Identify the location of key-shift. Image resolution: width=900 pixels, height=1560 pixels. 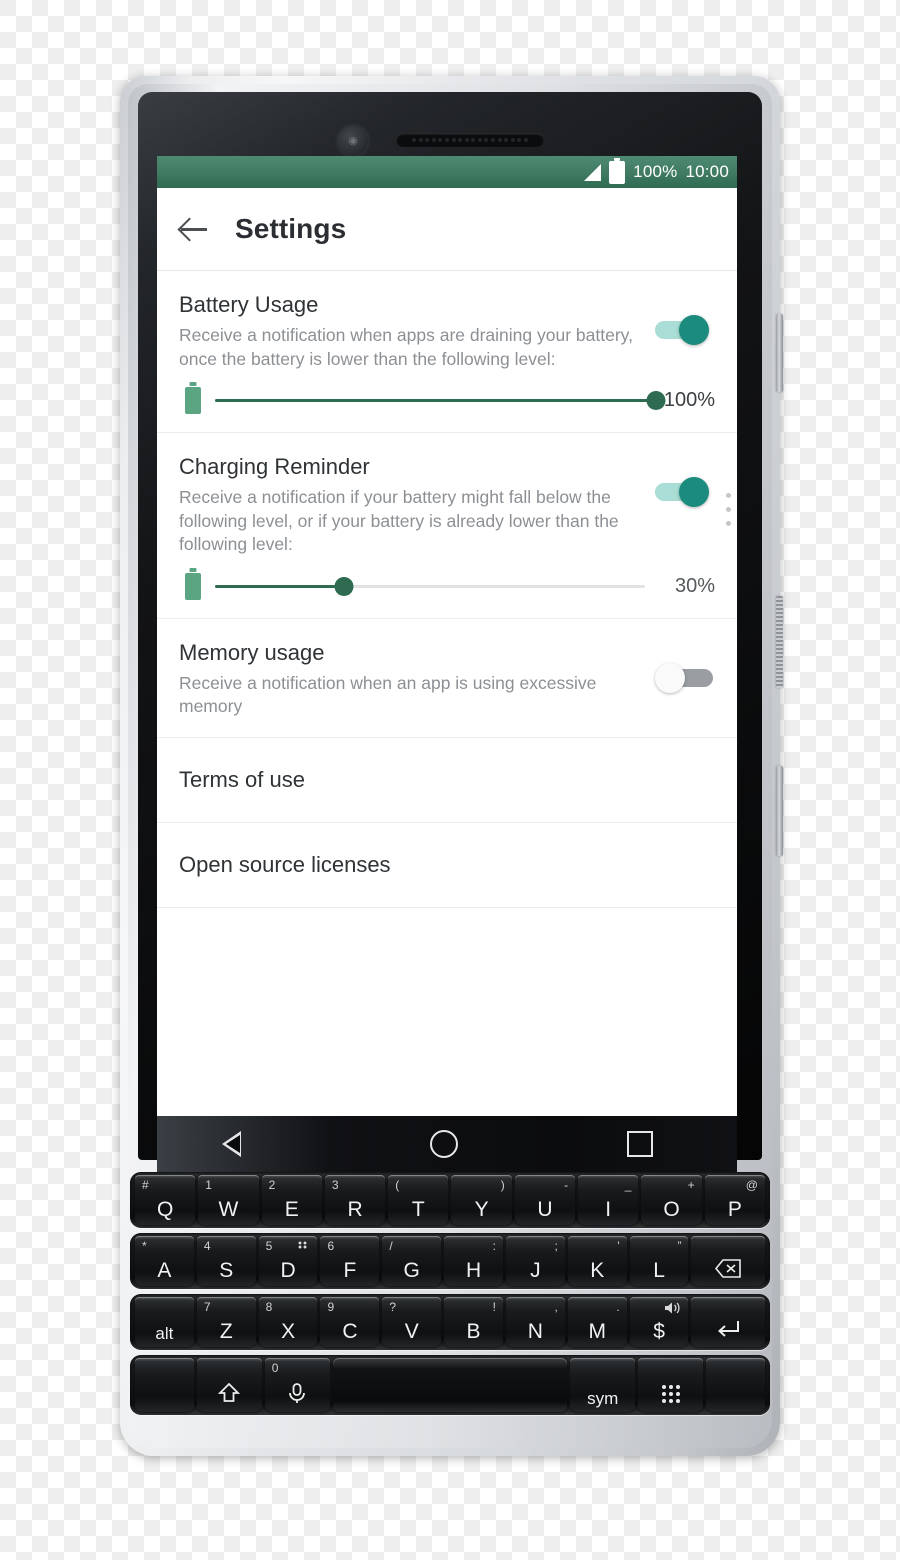
(229, 1385).